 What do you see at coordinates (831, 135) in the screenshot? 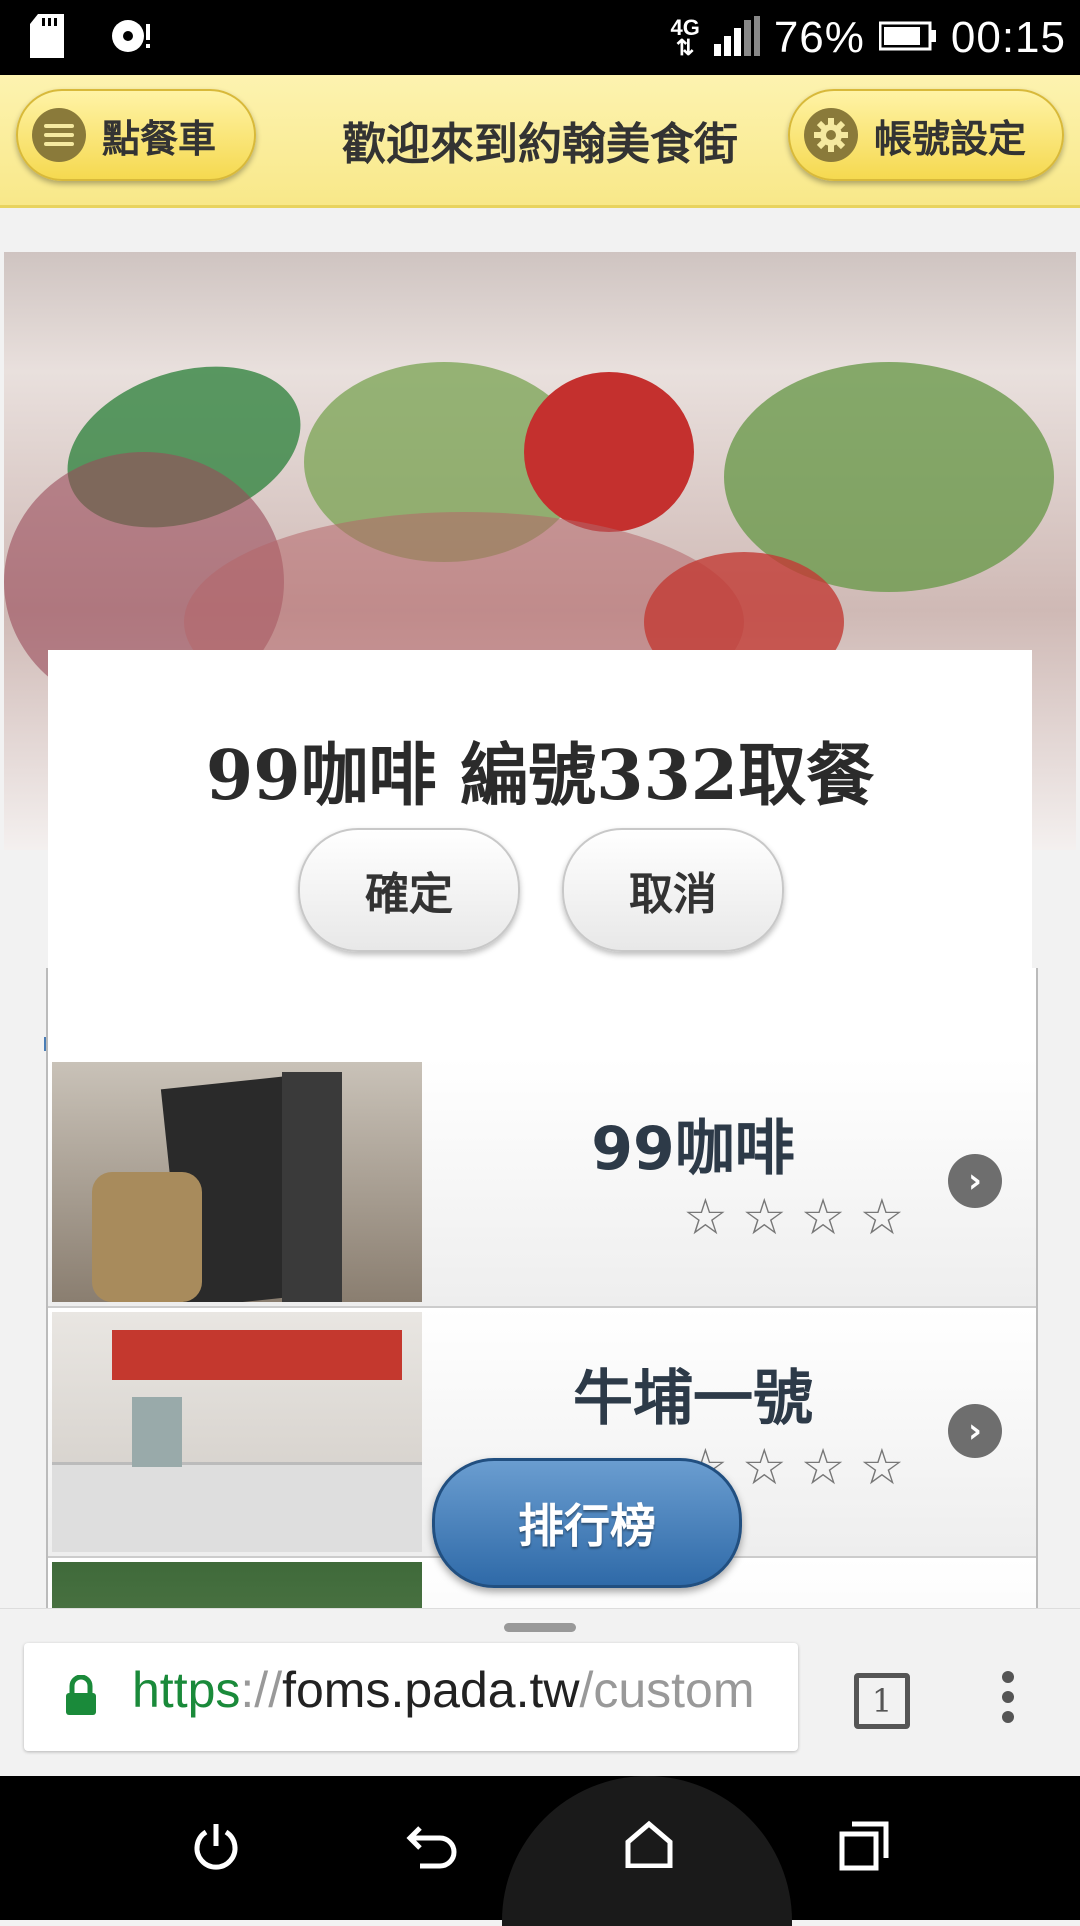
I see `gear-icon` at bounding box center [831, 135].